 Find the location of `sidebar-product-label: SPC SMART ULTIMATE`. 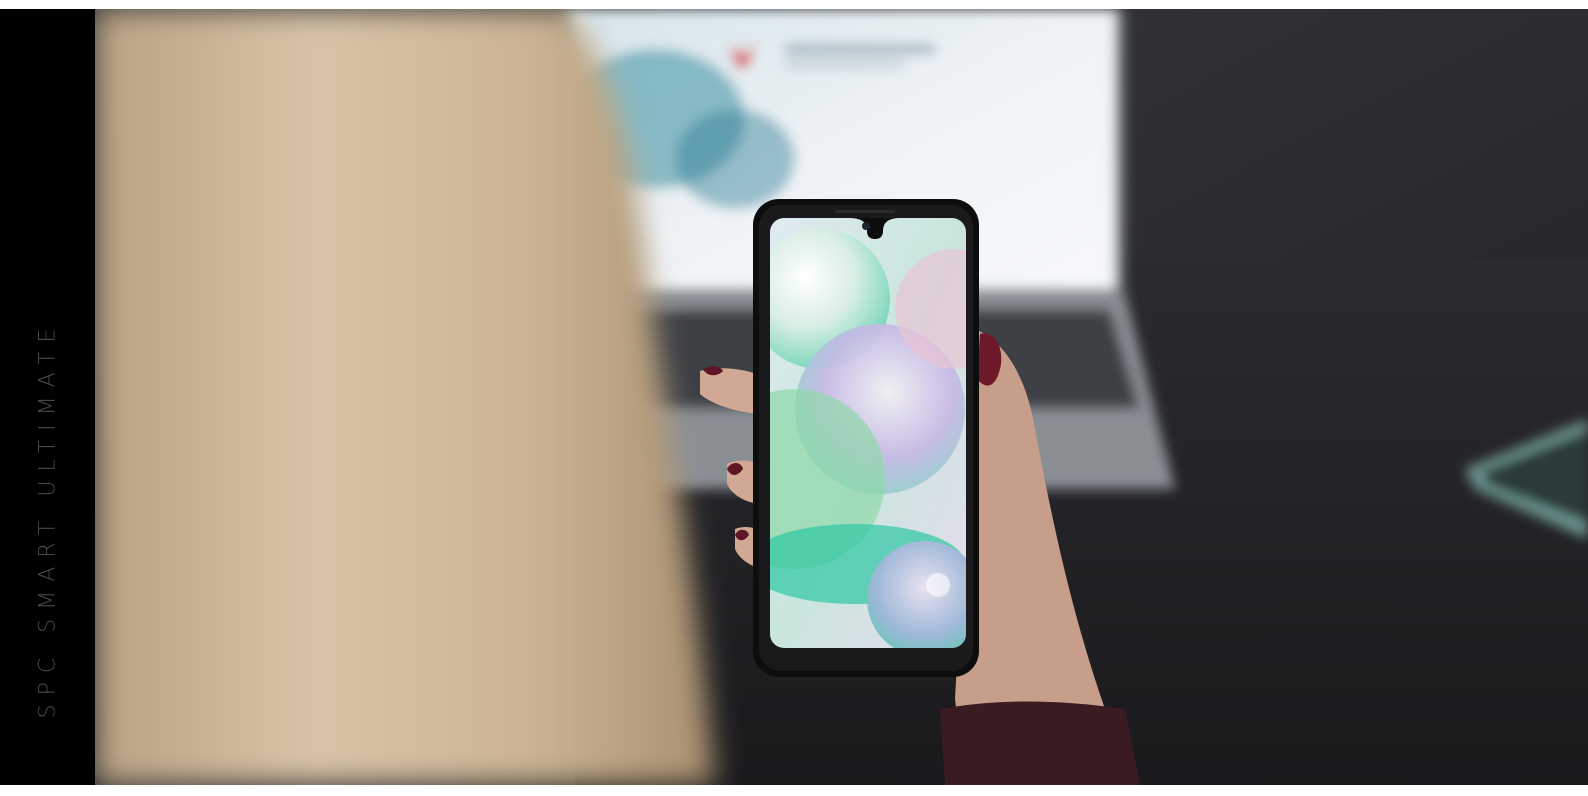

sidebar-product-label: SPC SMART ULTIMATE is located at coordinates (48, 519).